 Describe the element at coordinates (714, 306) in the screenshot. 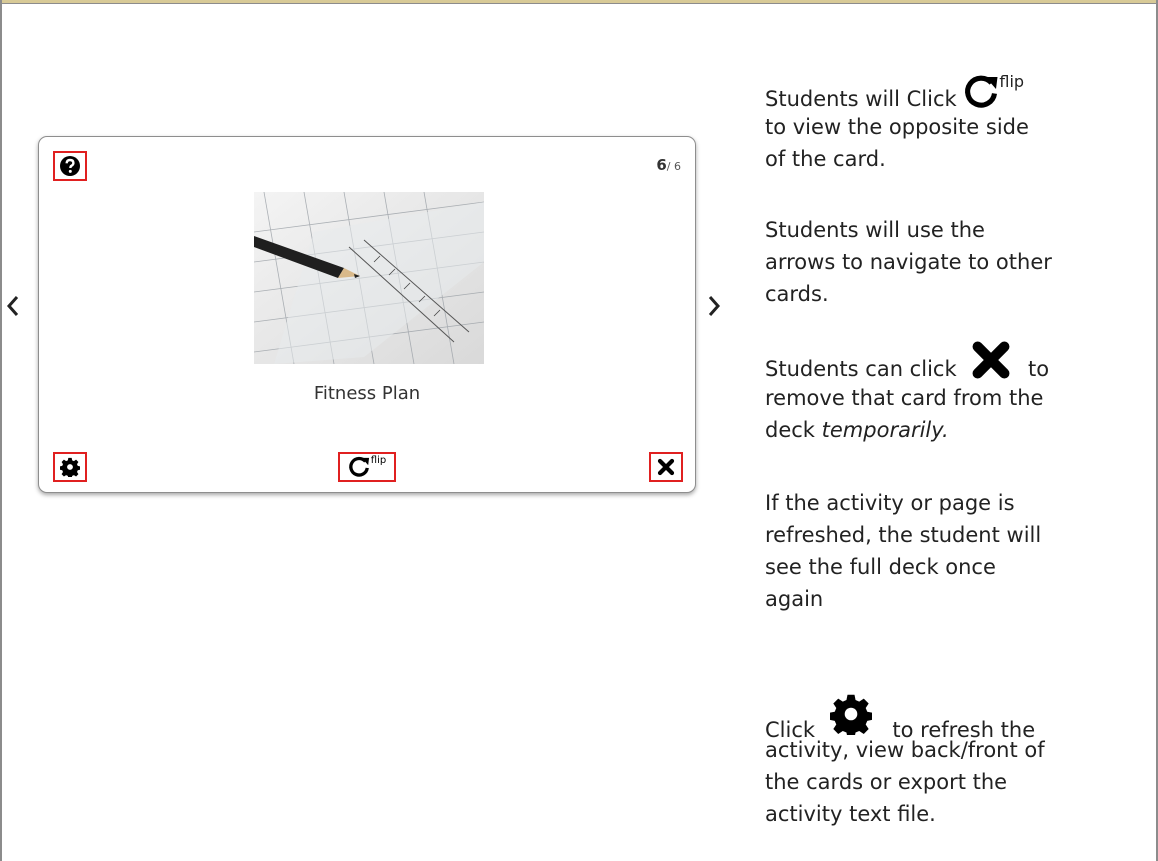

I see `chevron-right-icon` at that location.